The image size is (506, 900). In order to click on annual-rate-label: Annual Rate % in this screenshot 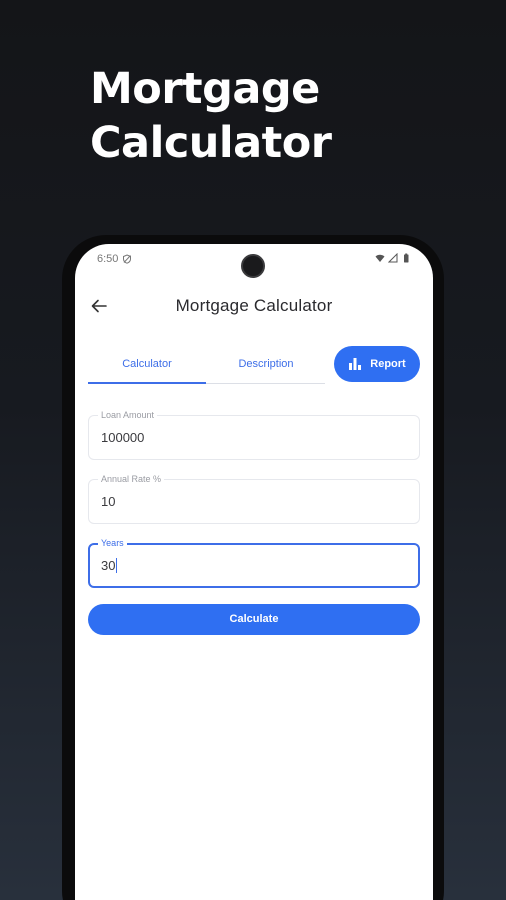, I will do `click(131, 479)`.